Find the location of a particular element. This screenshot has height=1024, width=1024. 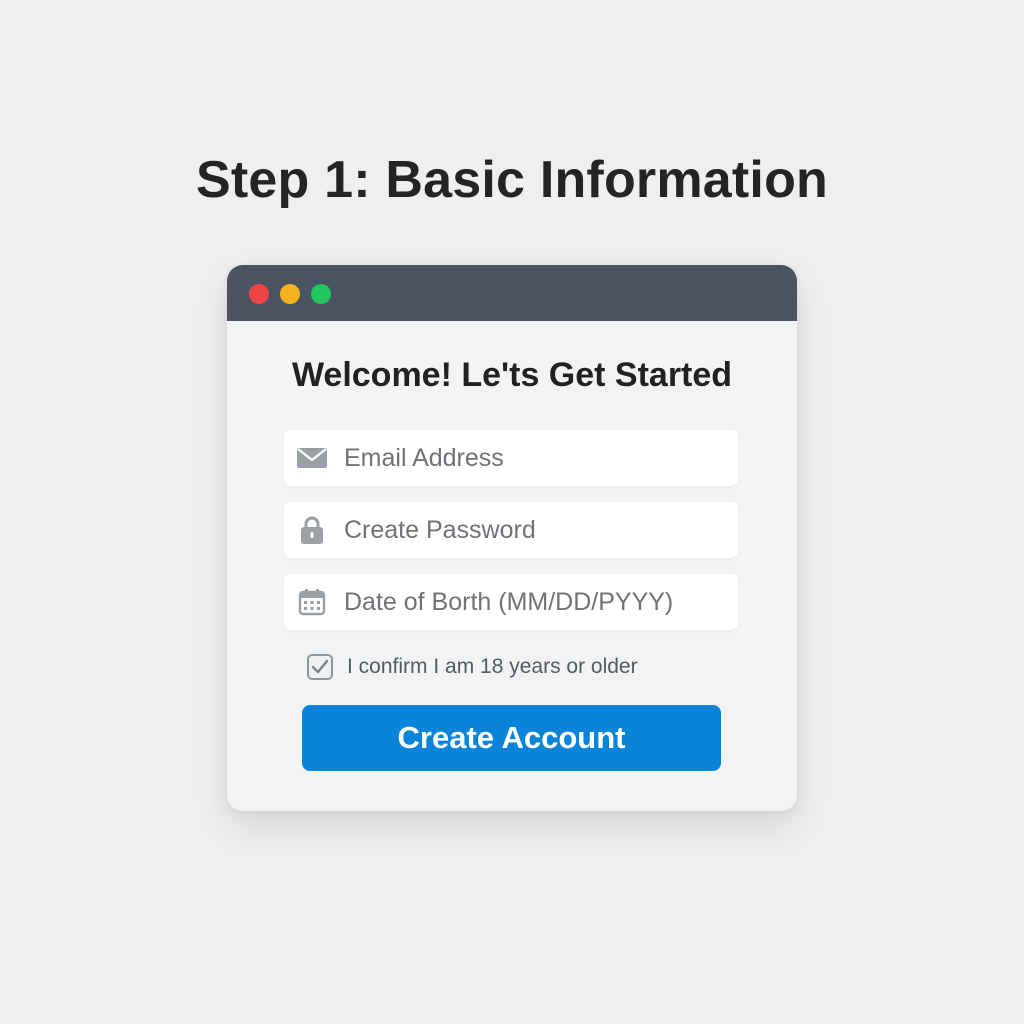

page-title: Step 1: Basic Information is located at coordinates (512, 180).